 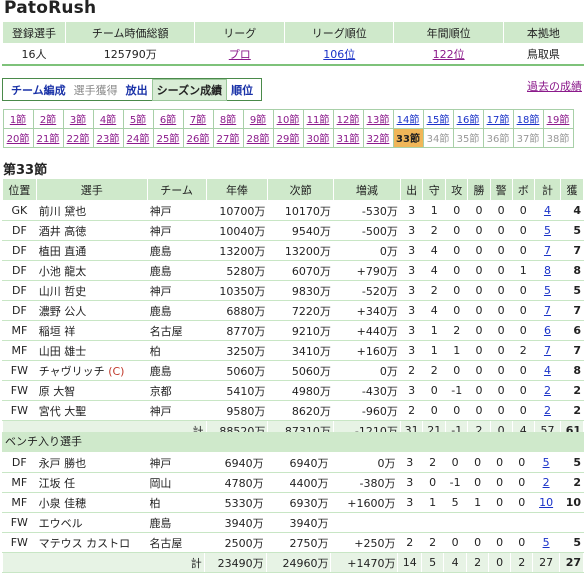 I want to click on round-link: 31節, so click(x=348, y=137).